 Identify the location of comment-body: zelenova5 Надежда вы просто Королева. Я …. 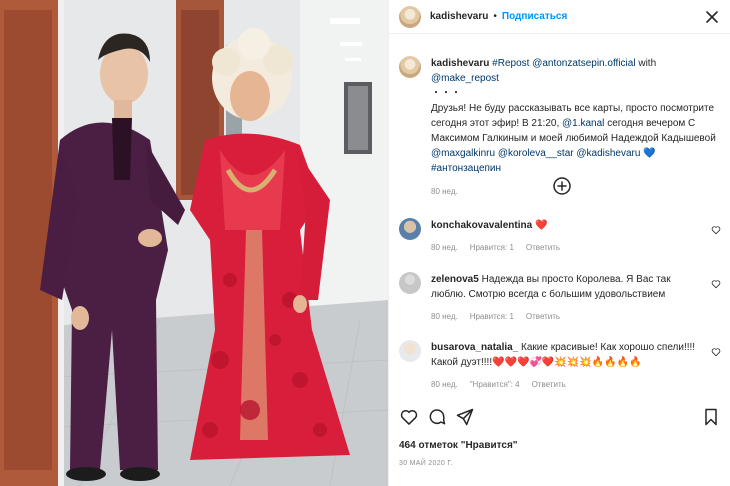
(566, 298).